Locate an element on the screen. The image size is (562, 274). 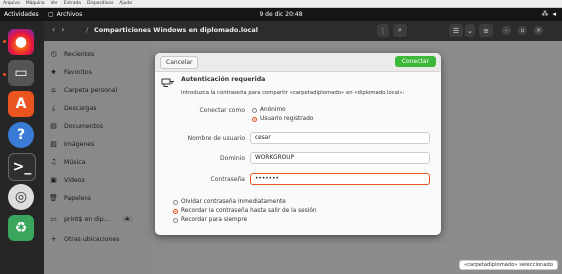
forget-password-radio: Olvidar contraseña inmediatamente is located at coordinates (229, 202).